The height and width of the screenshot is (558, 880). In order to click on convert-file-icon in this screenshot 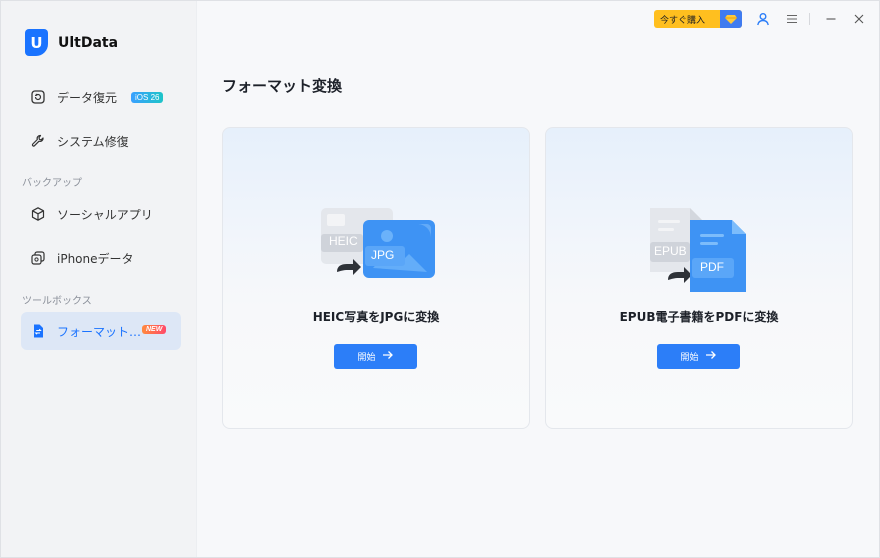, I will do `click(38, 331)`.